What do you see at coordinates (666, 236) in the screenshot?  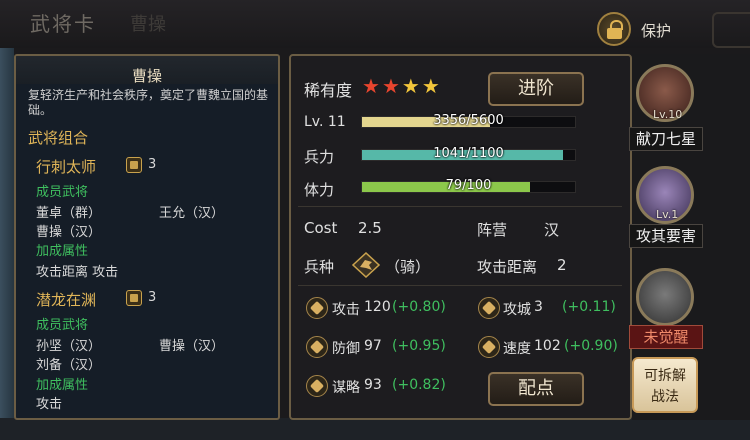 I see `skill-2-name: 攻其要害` at bounding box center [666, 236].